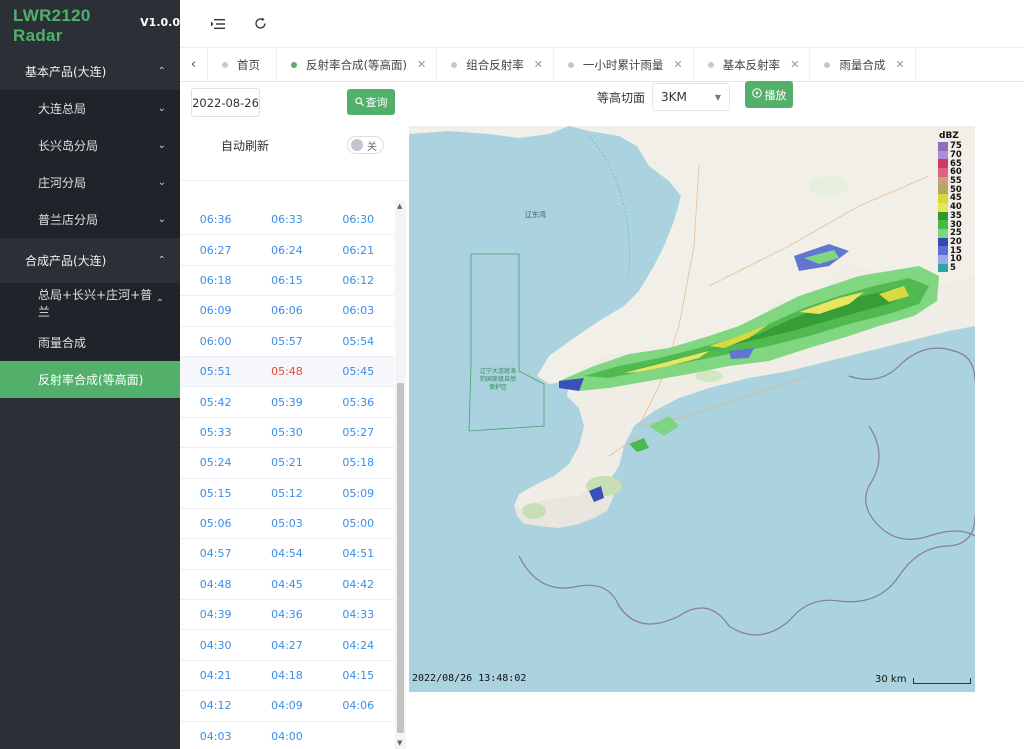 The image size is (1024, 749). I want to click on time-option: 05:15, so click(215, 493).